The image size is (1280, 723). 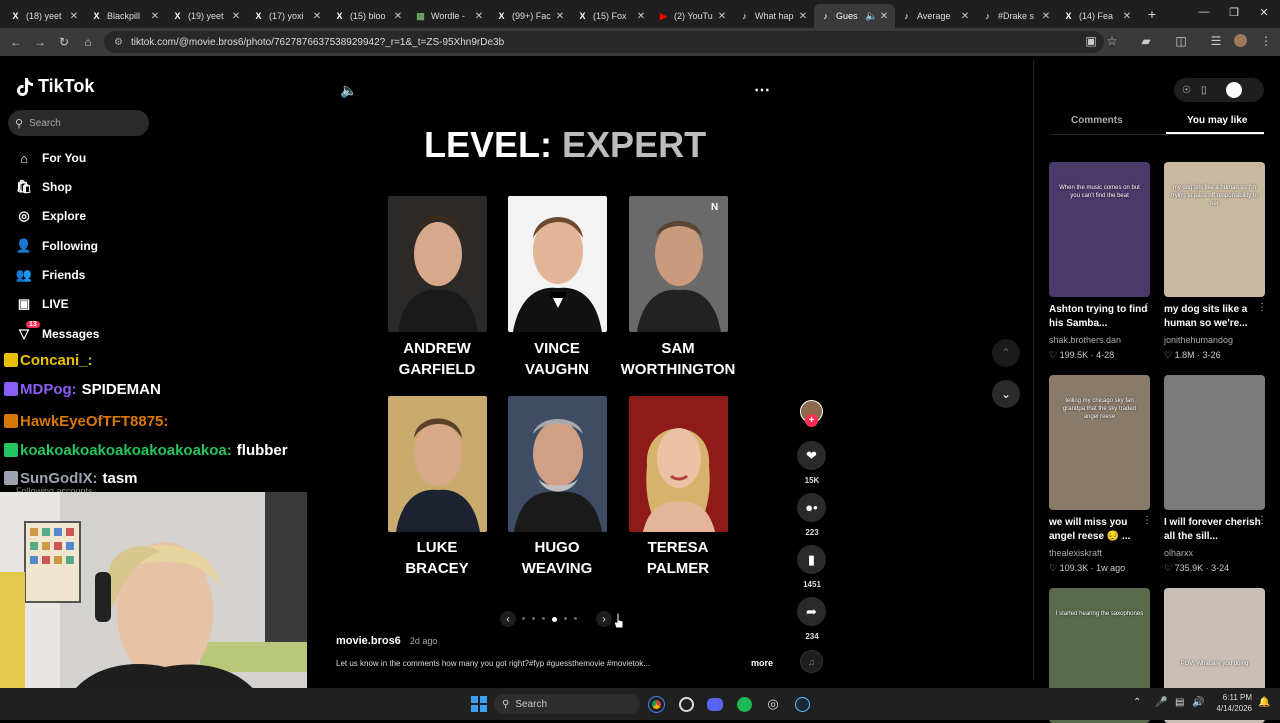 What do you see at coordinates (449, 16) in the screenshot?
I see `browser-tab: ▦ Wordle - ✕` at bounding box center [449, 16].